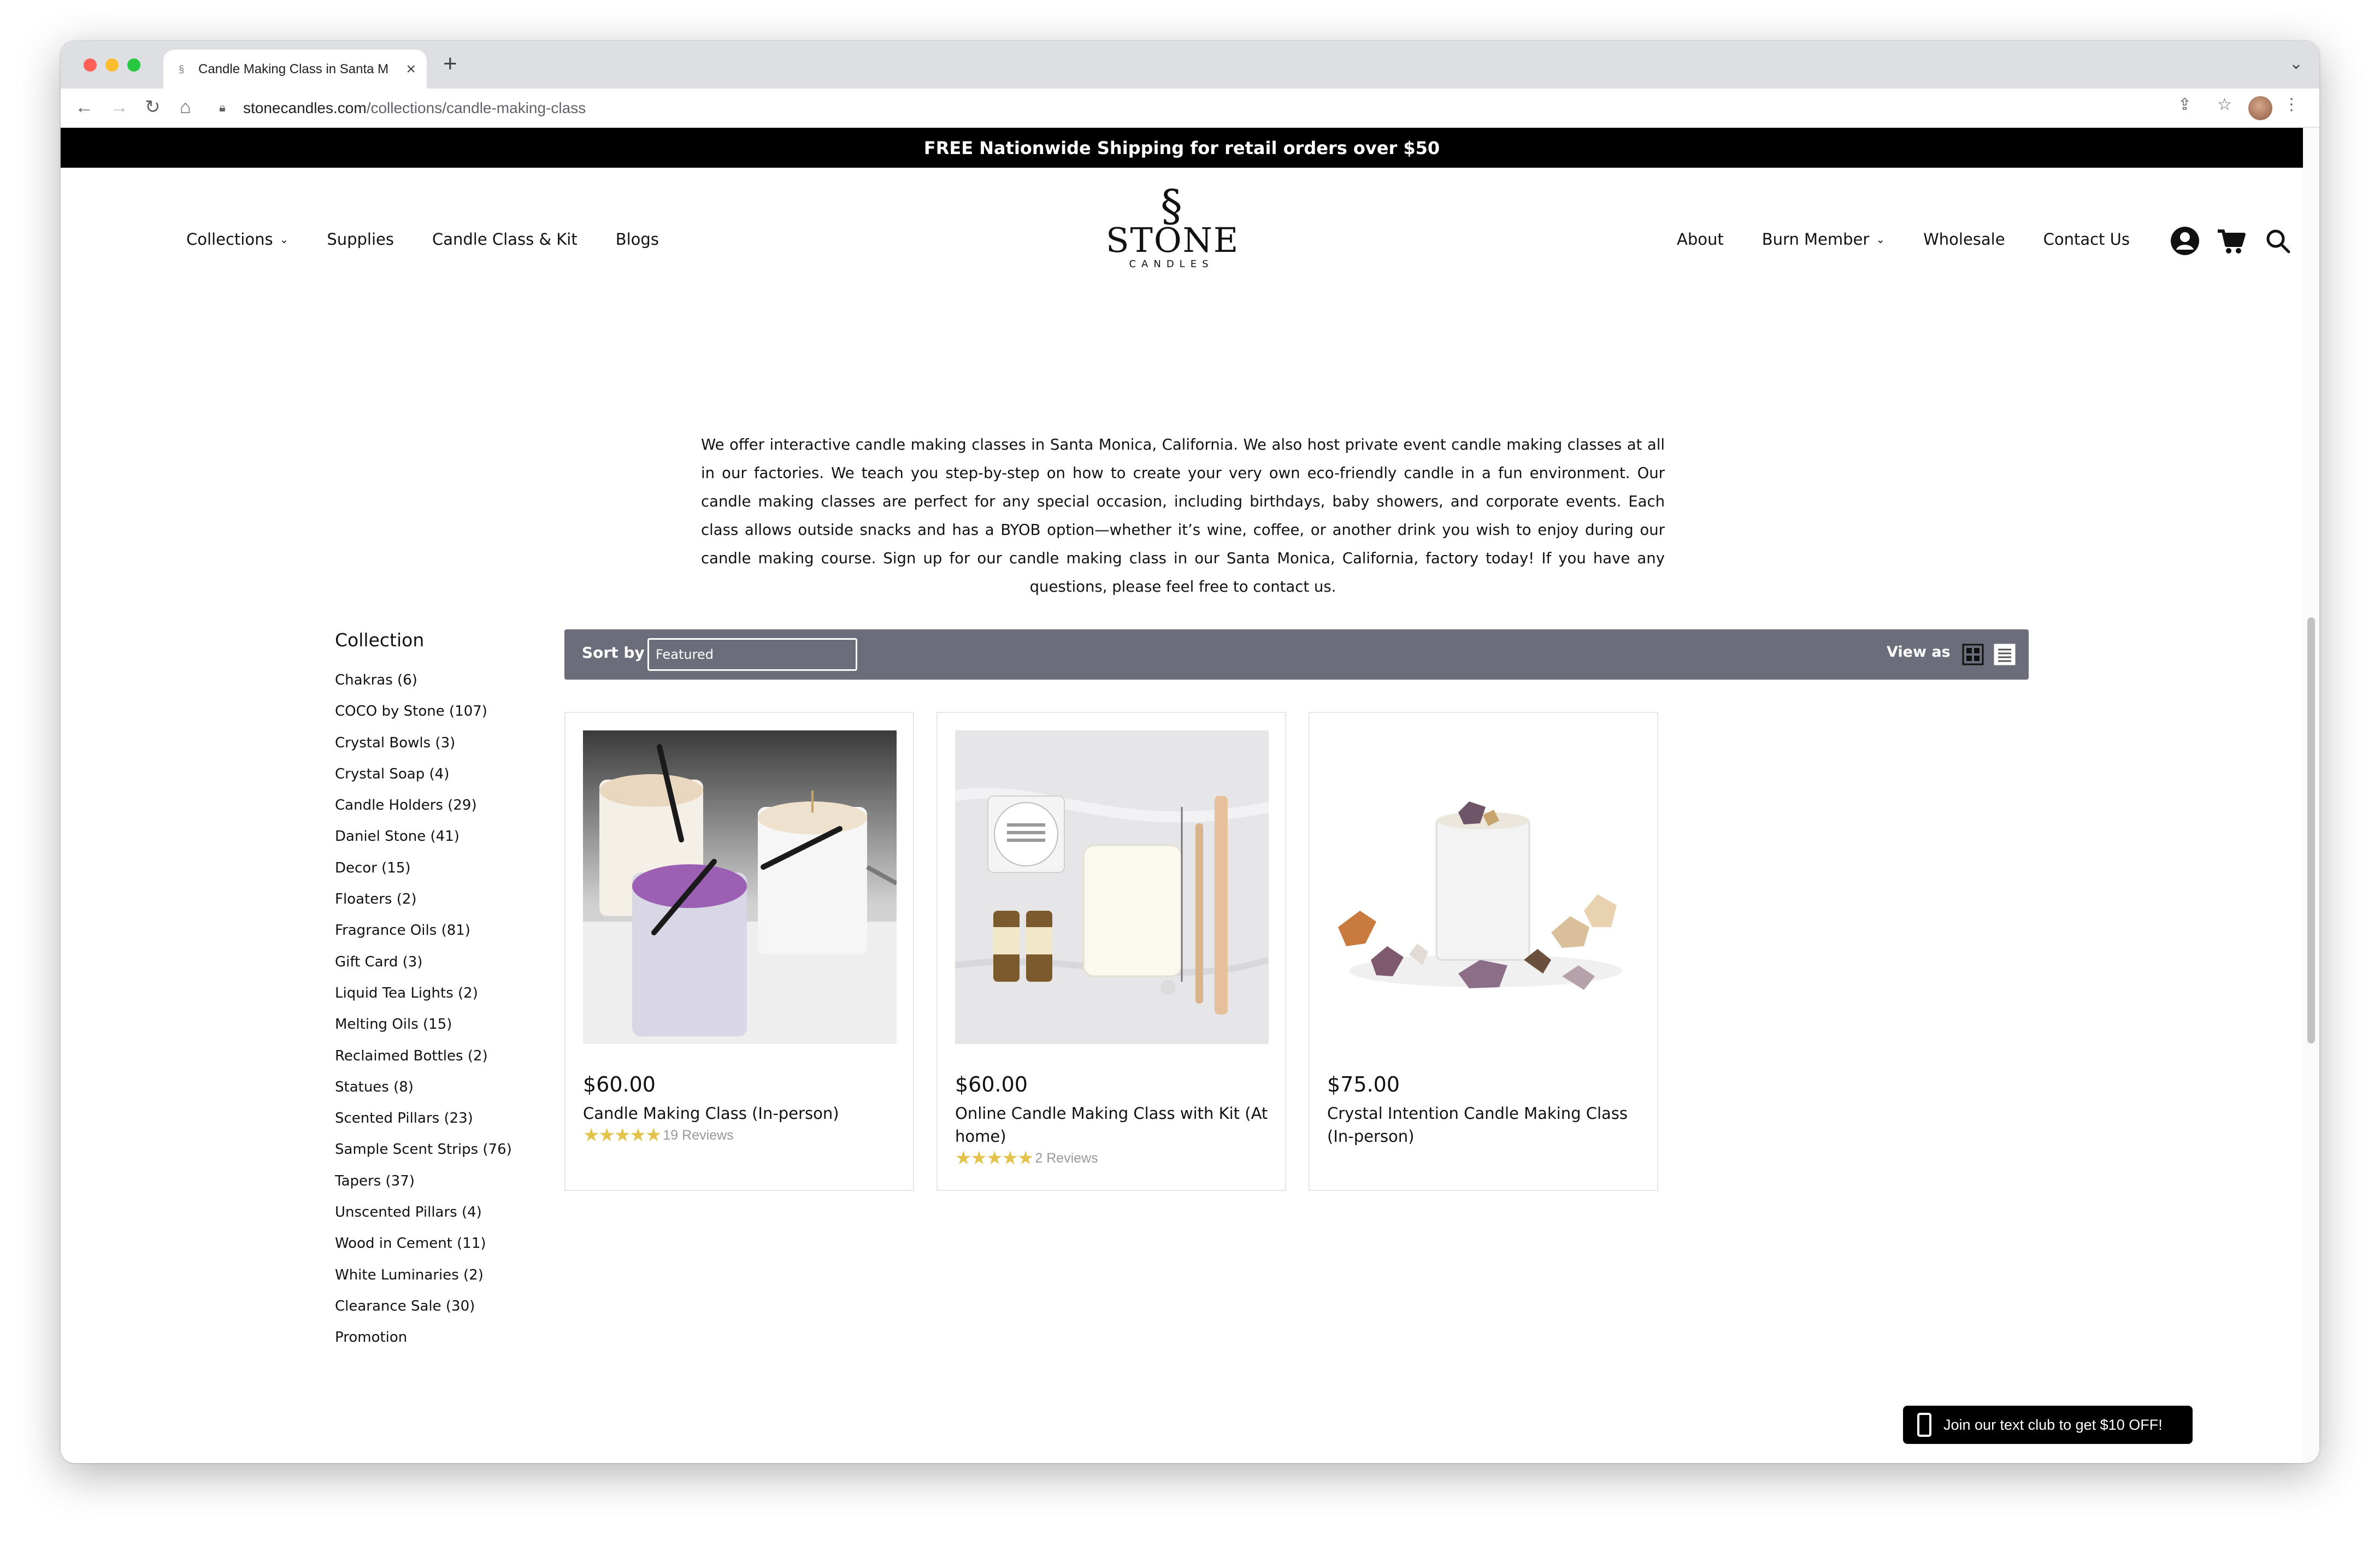  I want to click on list-view-icon, so click(2005, 654).